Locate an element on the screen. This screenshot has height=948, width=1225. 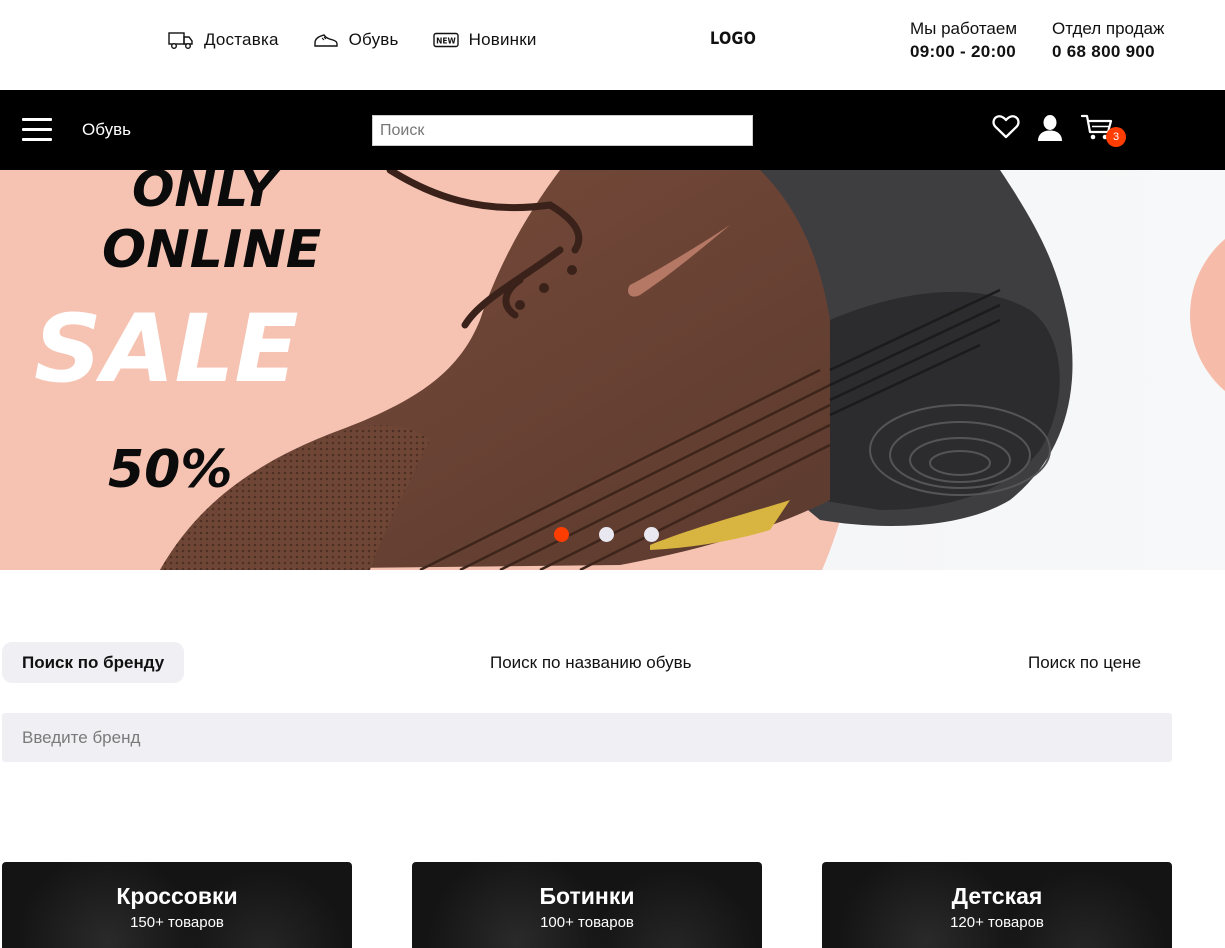
category-card-sneakers: Кроссовки 150+ товаров is located at coordinates (177, 905).